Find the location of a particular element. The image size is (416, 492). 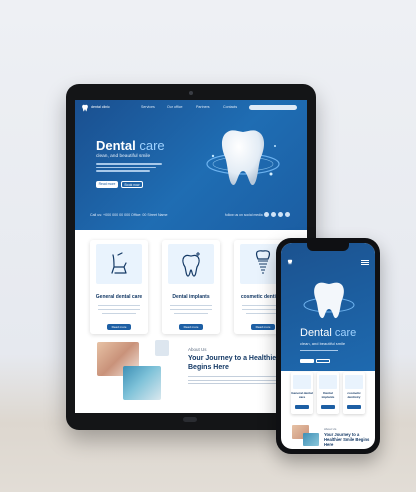

phone-read-more-button is located at coordinates (307, 361).